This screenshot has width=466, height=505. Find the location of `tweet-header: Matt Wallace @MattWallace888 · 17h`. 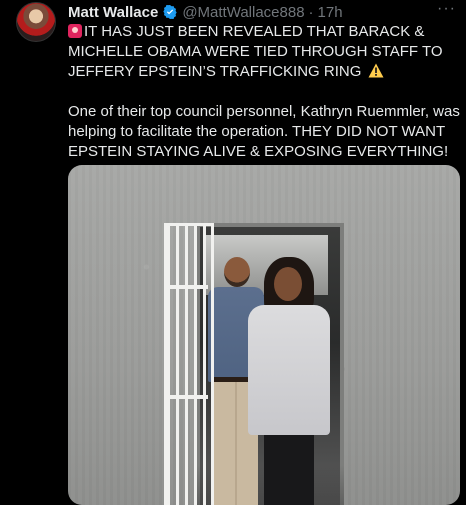

tweet-header: Matt Wallace @MattWallace888 · 17h is located at coordinates (261, 12).